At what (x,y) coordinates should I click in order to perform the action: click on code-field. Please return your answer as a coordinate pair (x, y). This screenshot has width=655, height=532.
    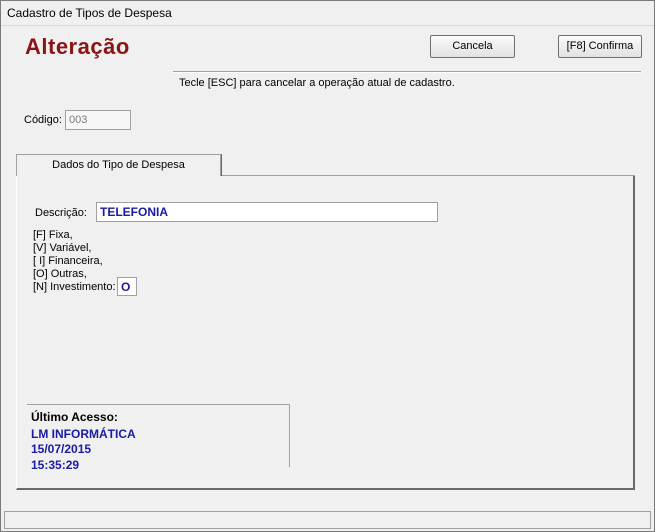
    Looking at the image, I should click on (98, 120).